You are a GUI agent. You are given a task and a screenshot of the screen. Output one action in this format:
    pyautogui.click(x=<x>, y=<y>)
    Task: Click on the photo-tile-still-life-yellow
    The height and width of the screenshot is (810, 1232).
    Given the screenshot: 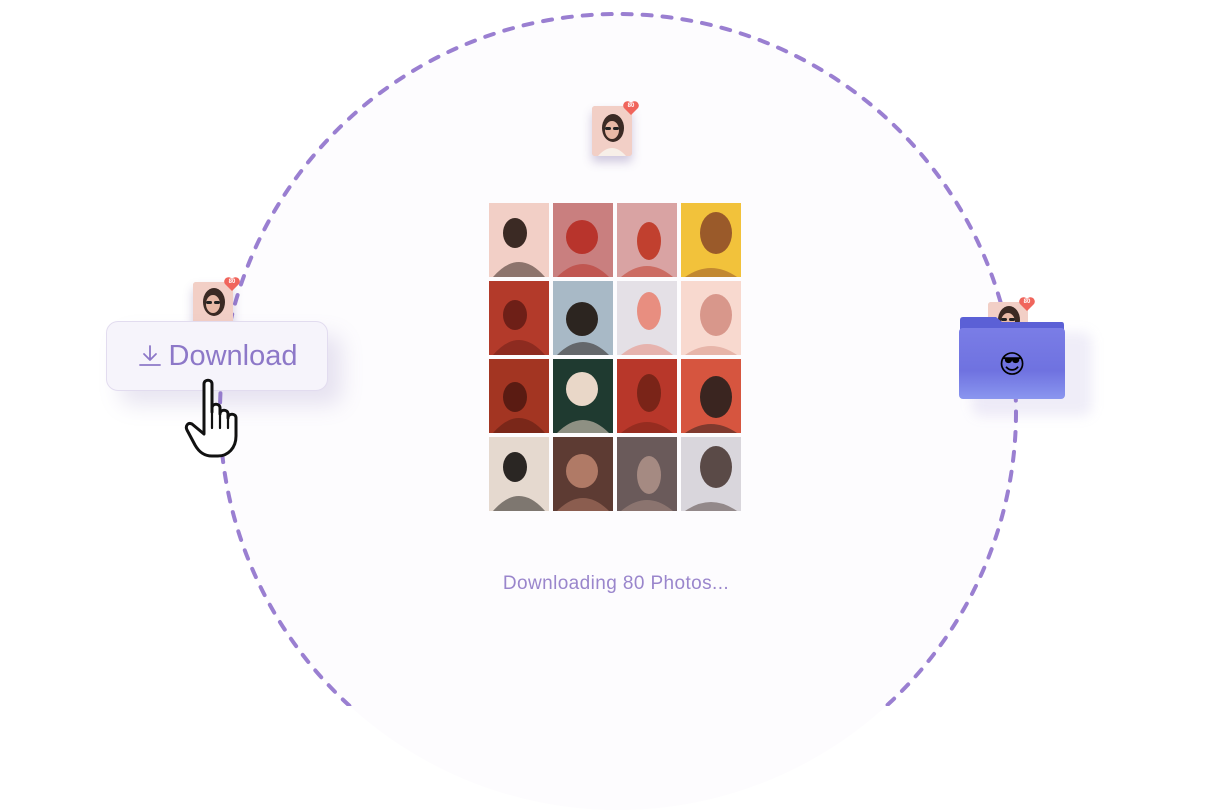 What is the action you would take?
    pyautogui.click(x=711, y=240)
    